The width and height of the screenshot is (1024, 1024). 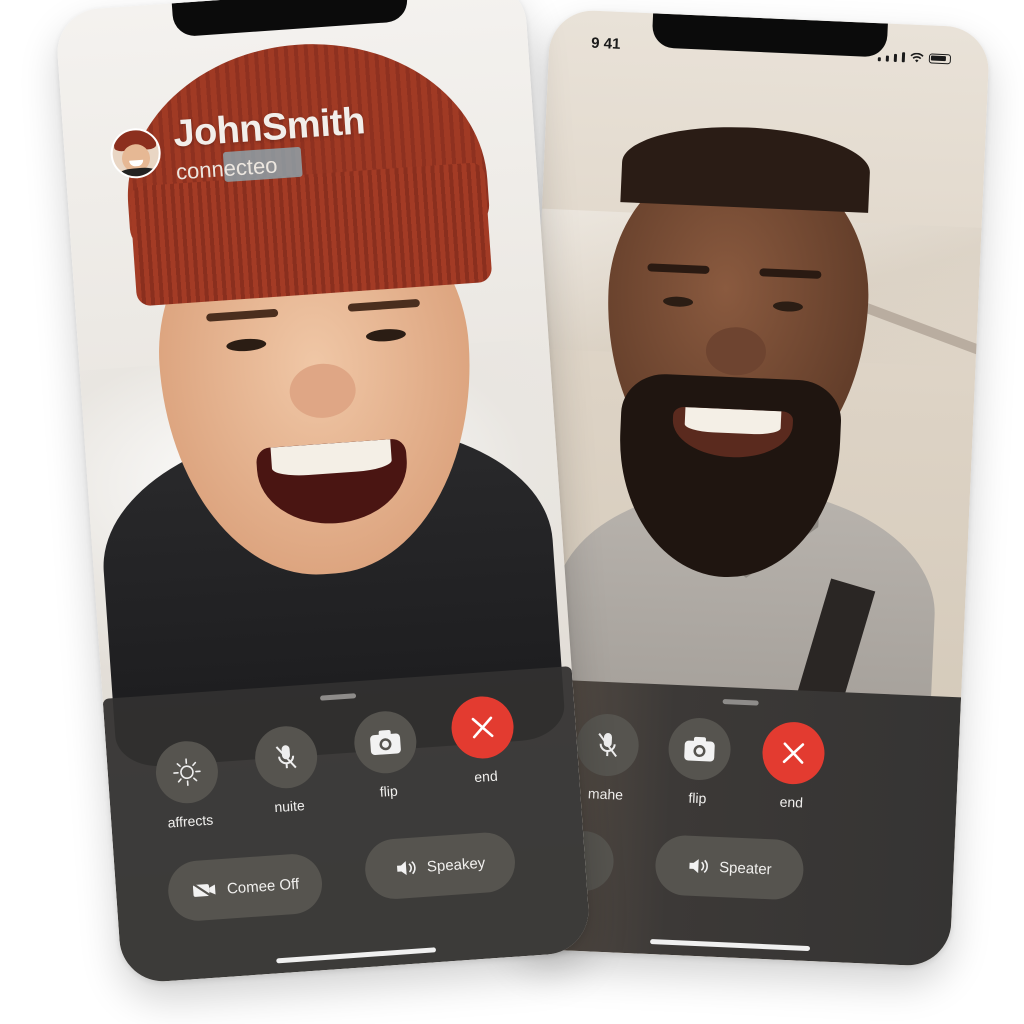 I want to click on mute-control: mahe, so click(x=607, y=758).